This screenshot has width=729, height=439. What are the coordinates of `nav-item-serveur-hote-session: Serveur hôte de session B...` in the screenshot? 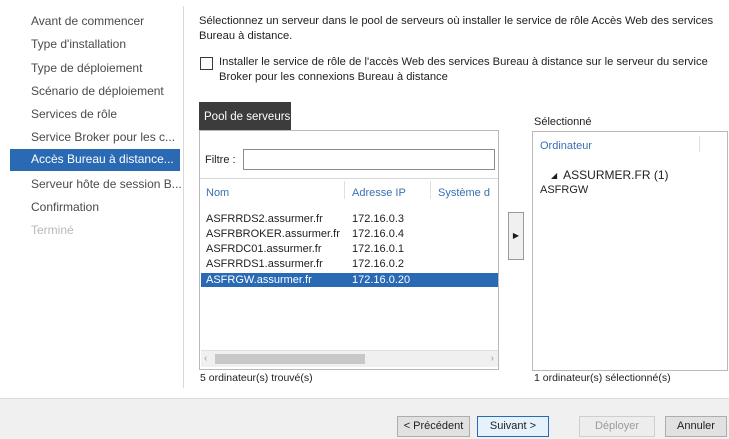 It's located at (106, 184).